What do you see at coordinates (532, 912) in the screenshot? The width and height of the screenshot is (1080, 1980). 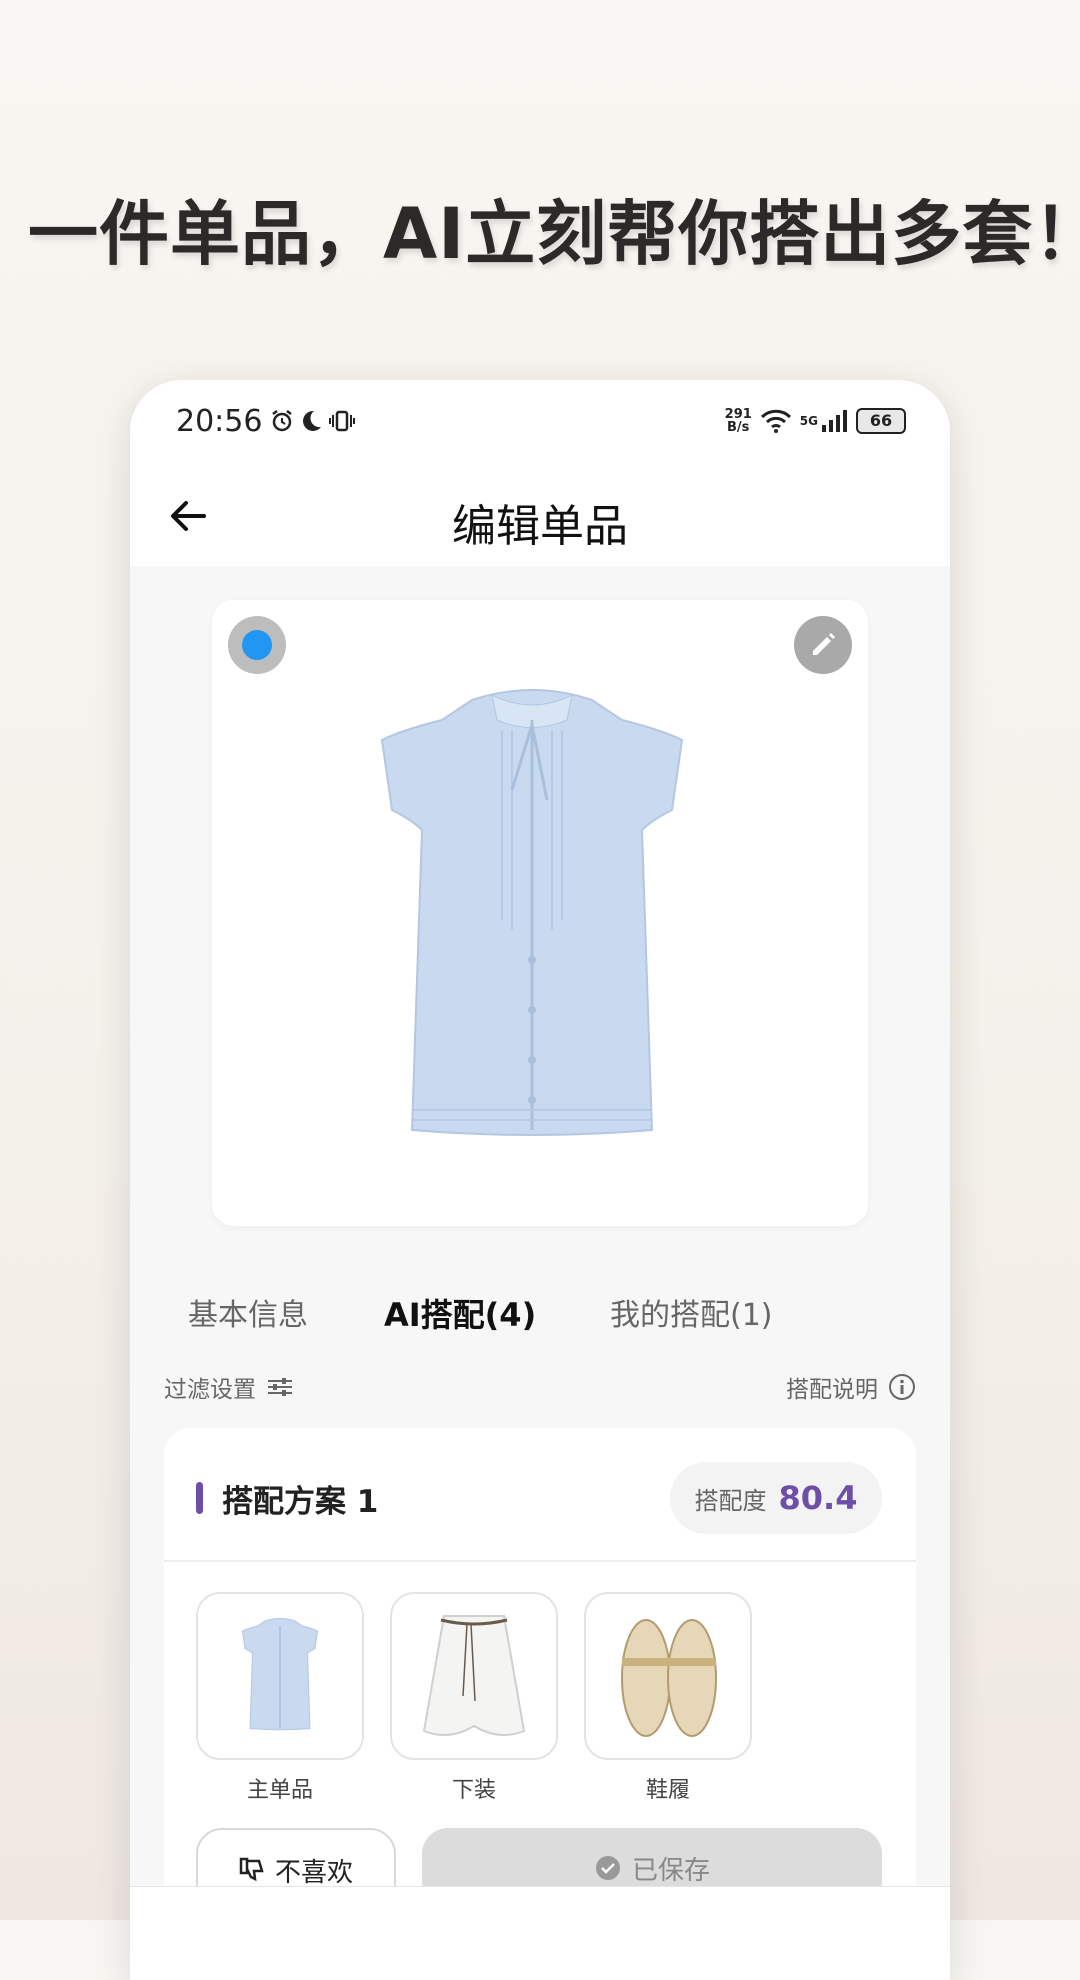 I see `main-item-image` at bounding box center [532, 912].